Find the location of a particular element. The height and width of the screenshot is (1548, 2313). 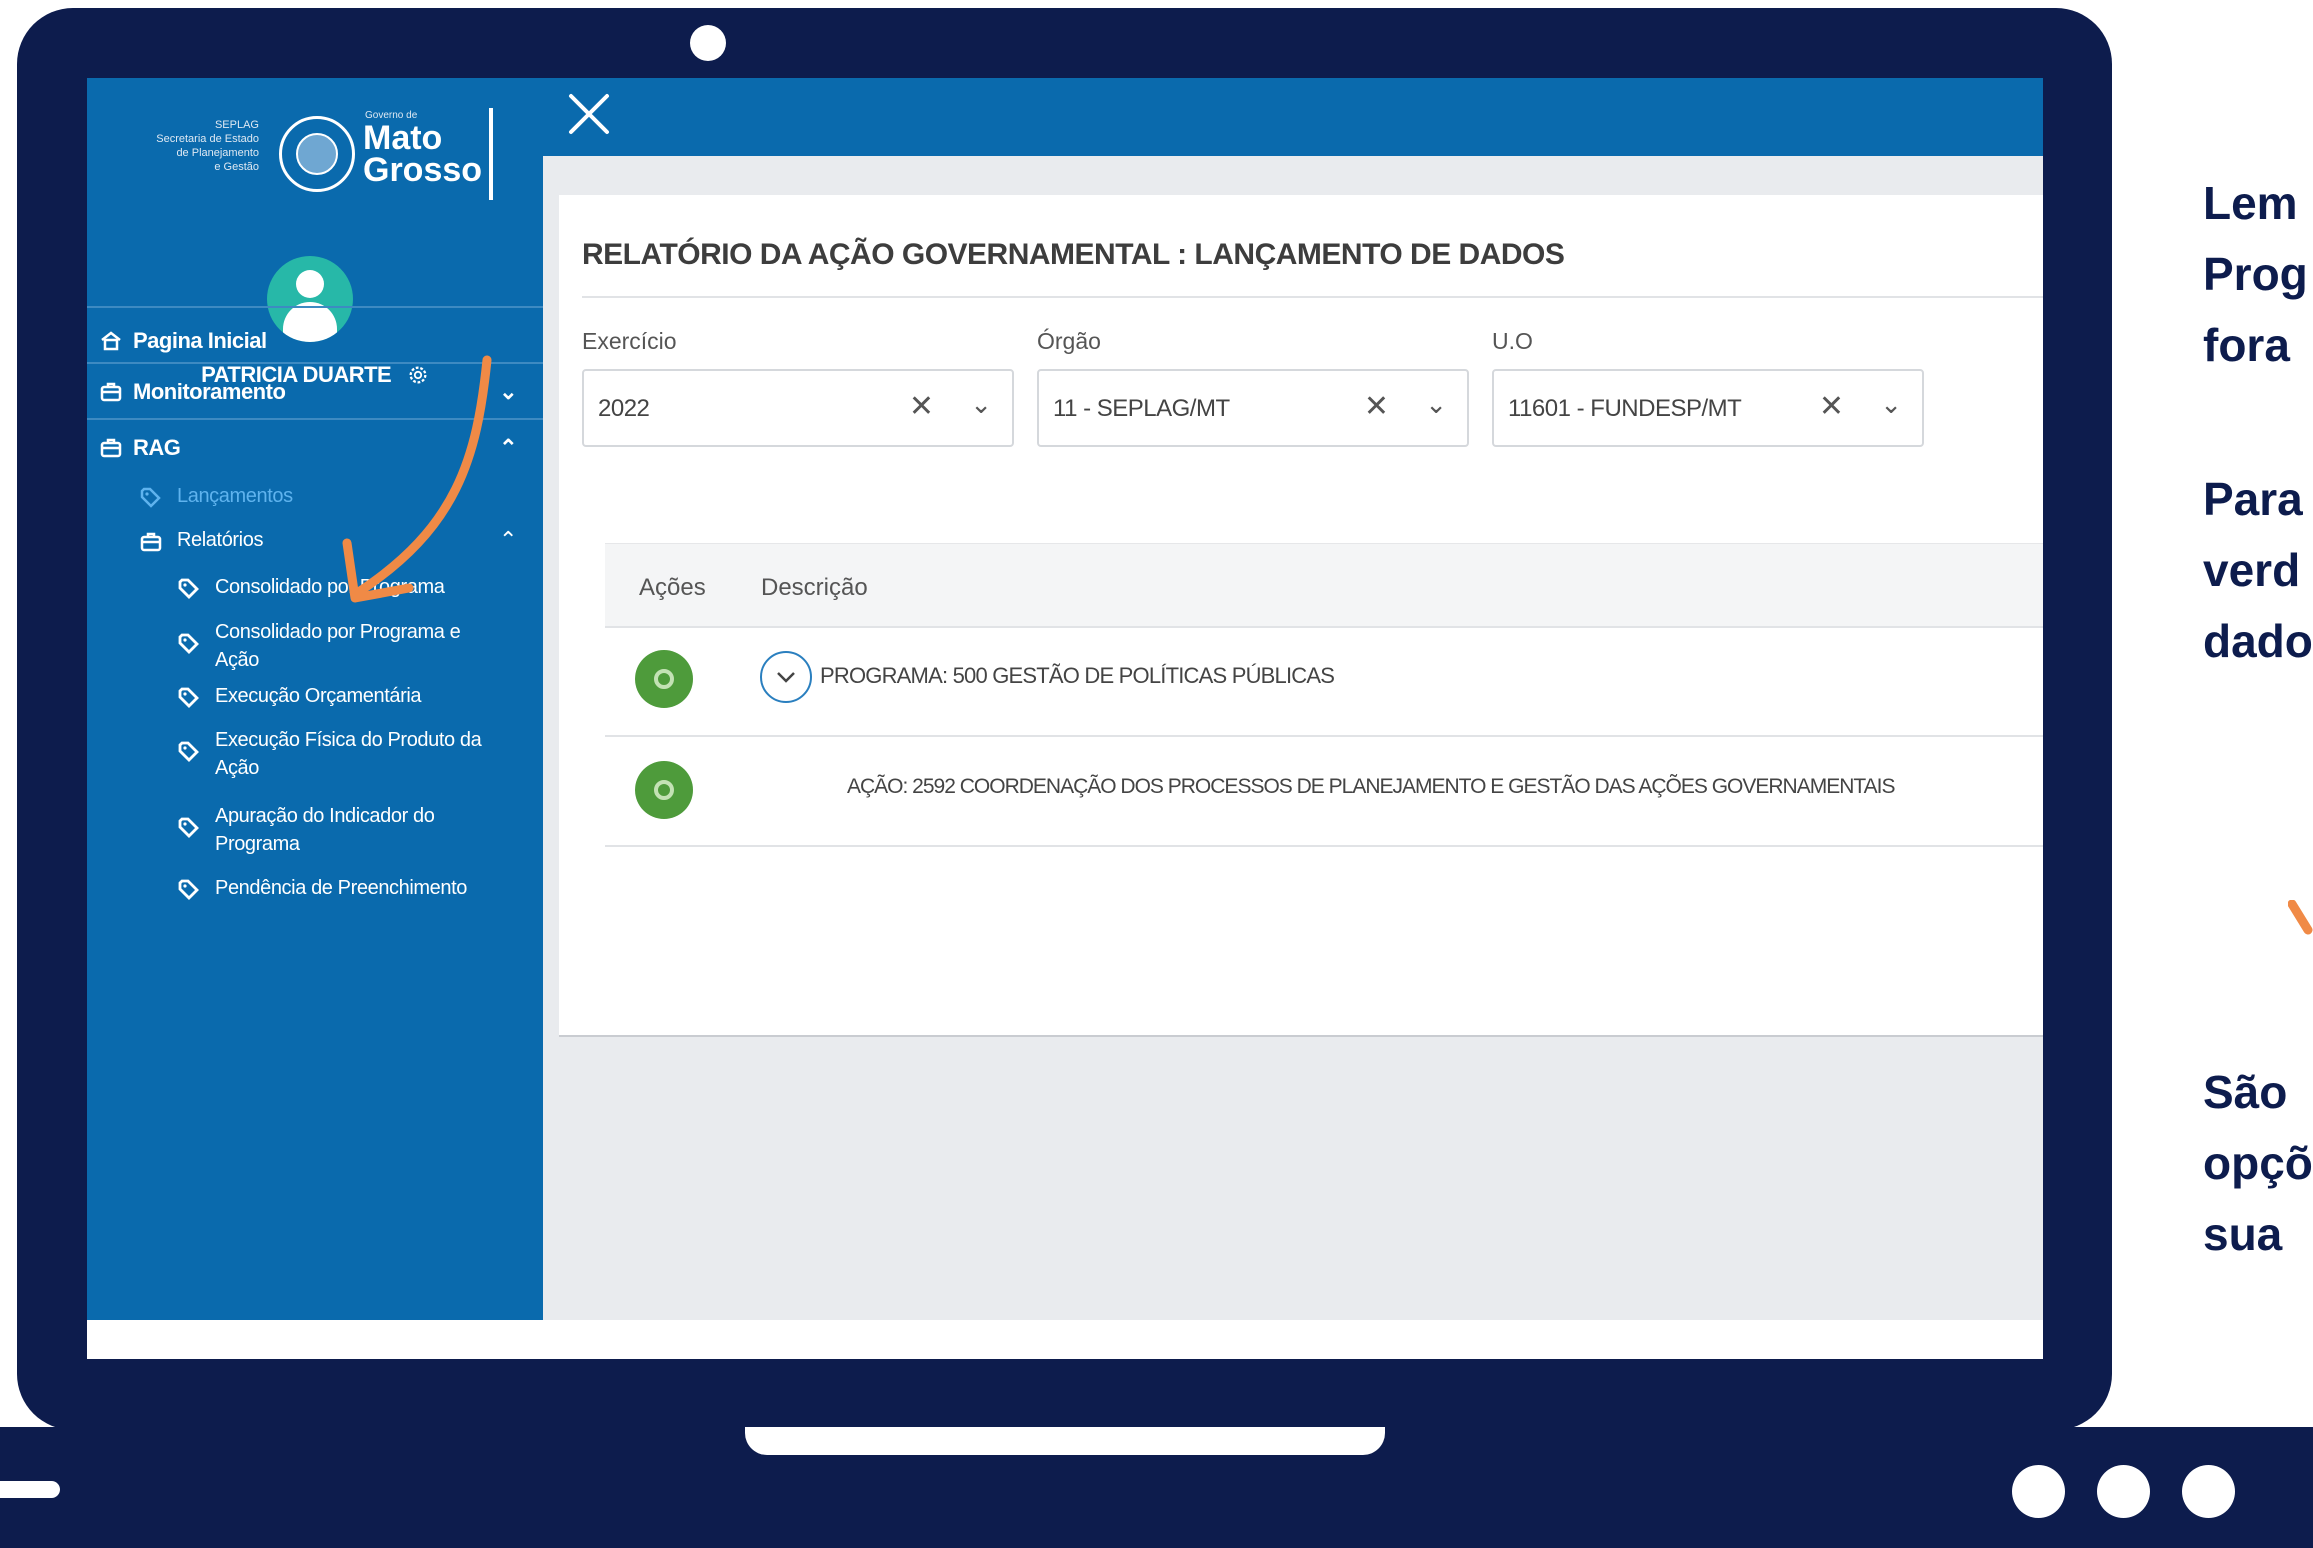

filter-label-exercicio: Exercício is located at coordinates (629, 341).